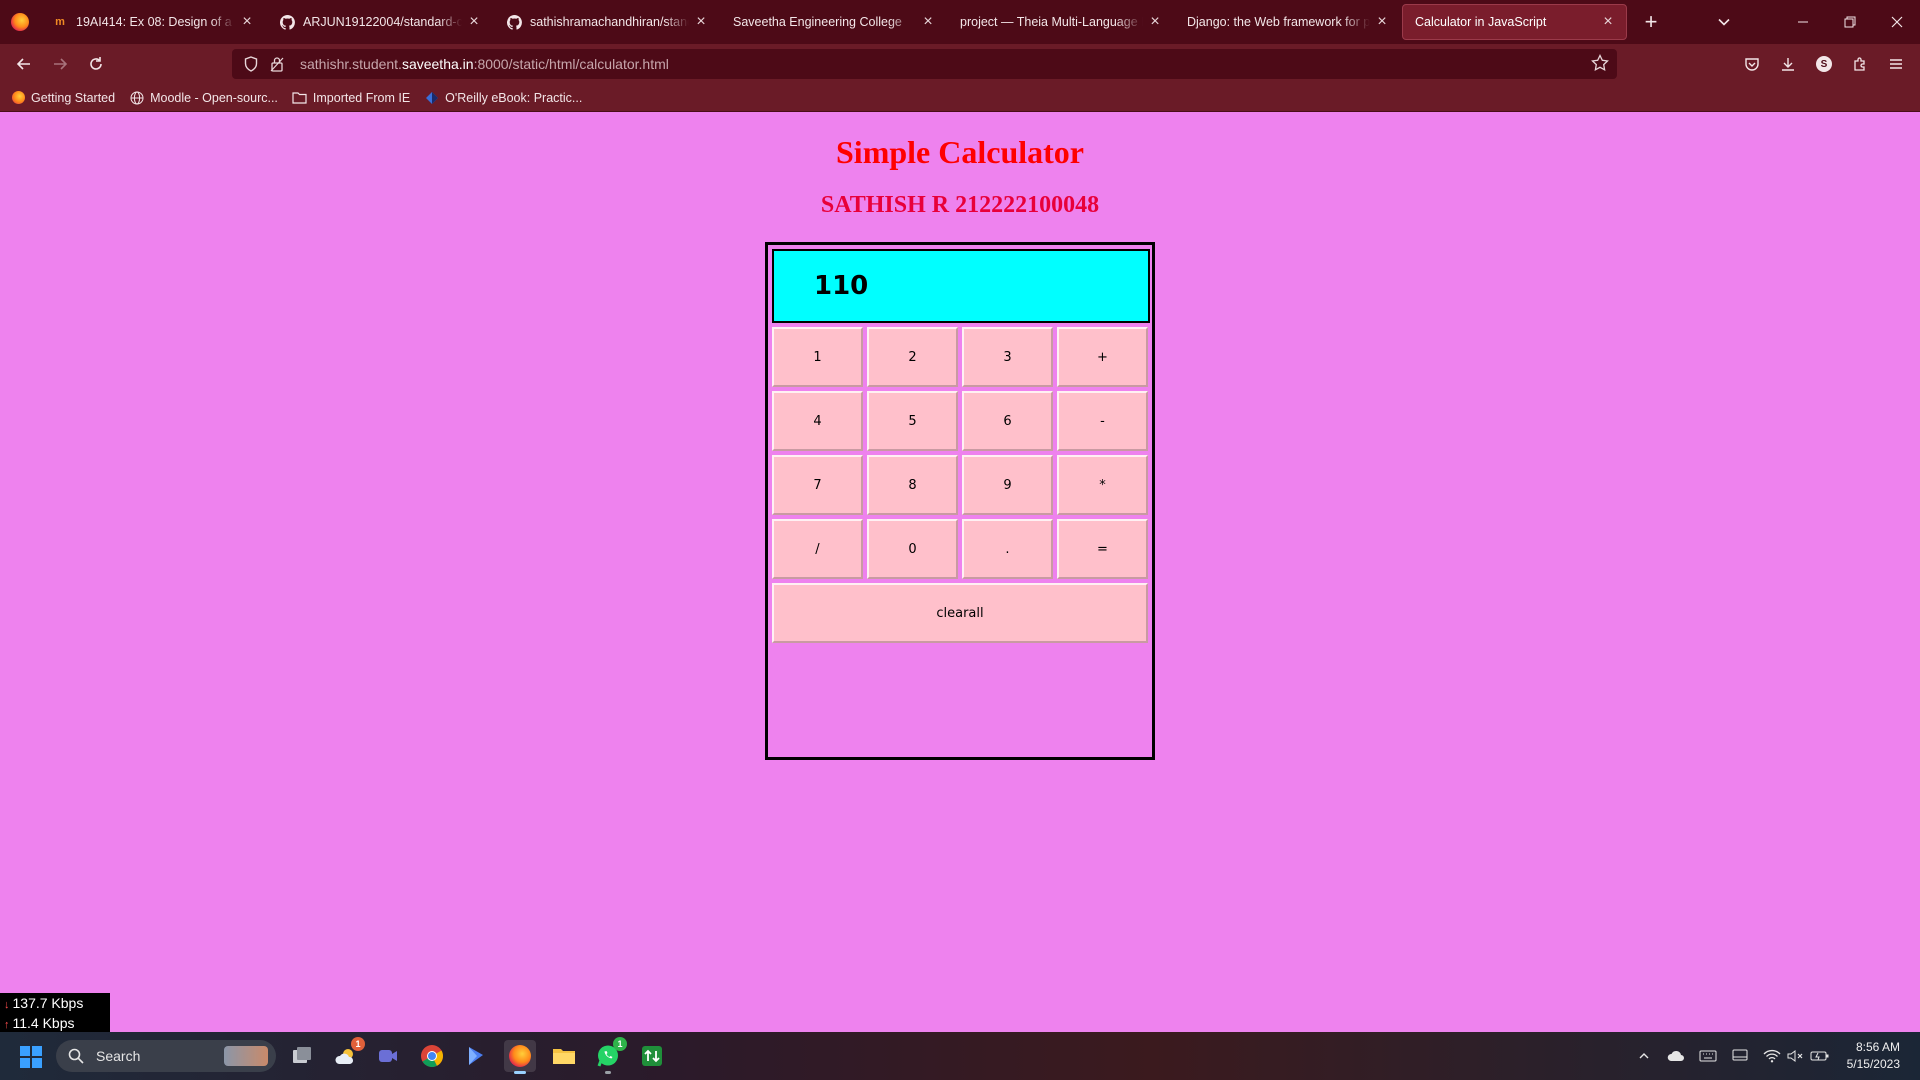  What do you see at coordinates (609, 1055) in the screenshot?
I see `whatsapp-icon: 1` at bounding box center [609, 1055].